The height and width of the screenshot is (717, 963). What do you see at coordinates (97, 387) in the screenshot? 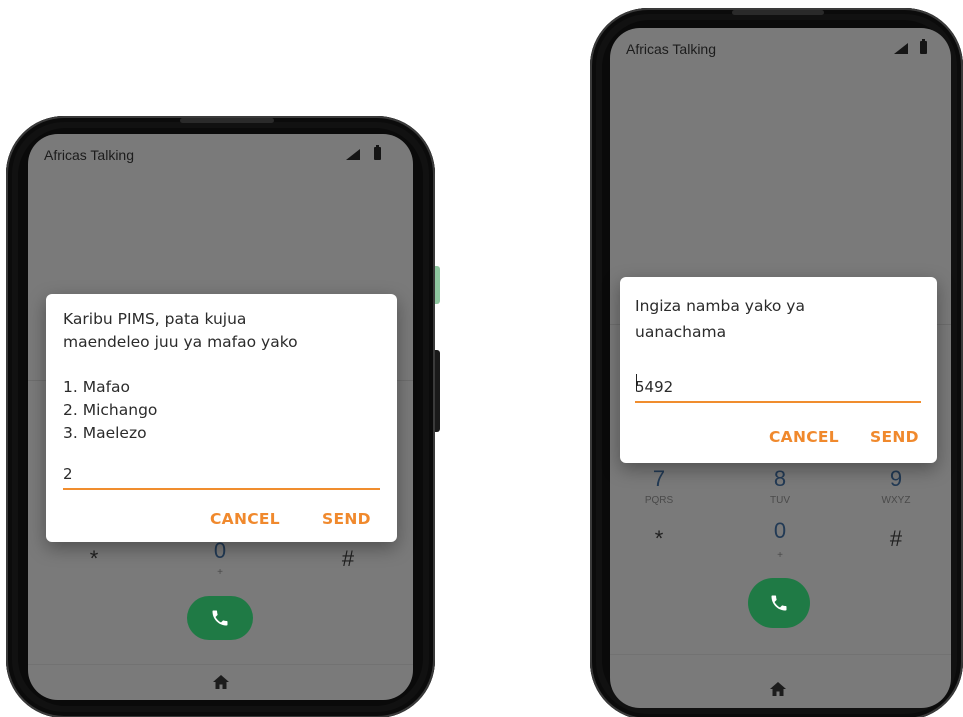
I see `menu-item-mafao: 1. Mafao` at bounding box center [97, 387].